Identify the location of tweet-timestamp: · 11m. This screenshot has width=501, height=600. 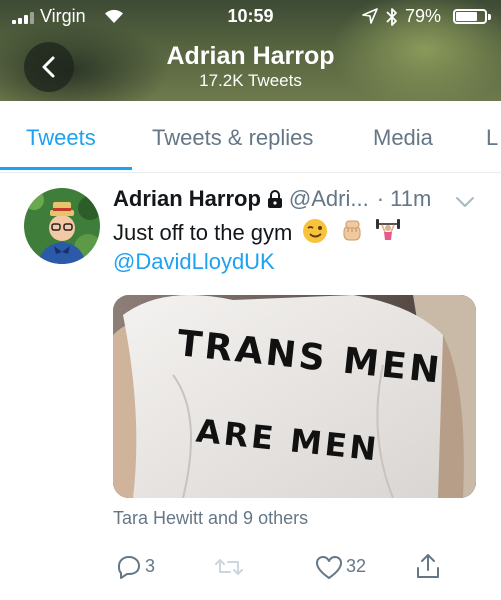
(404, 198).